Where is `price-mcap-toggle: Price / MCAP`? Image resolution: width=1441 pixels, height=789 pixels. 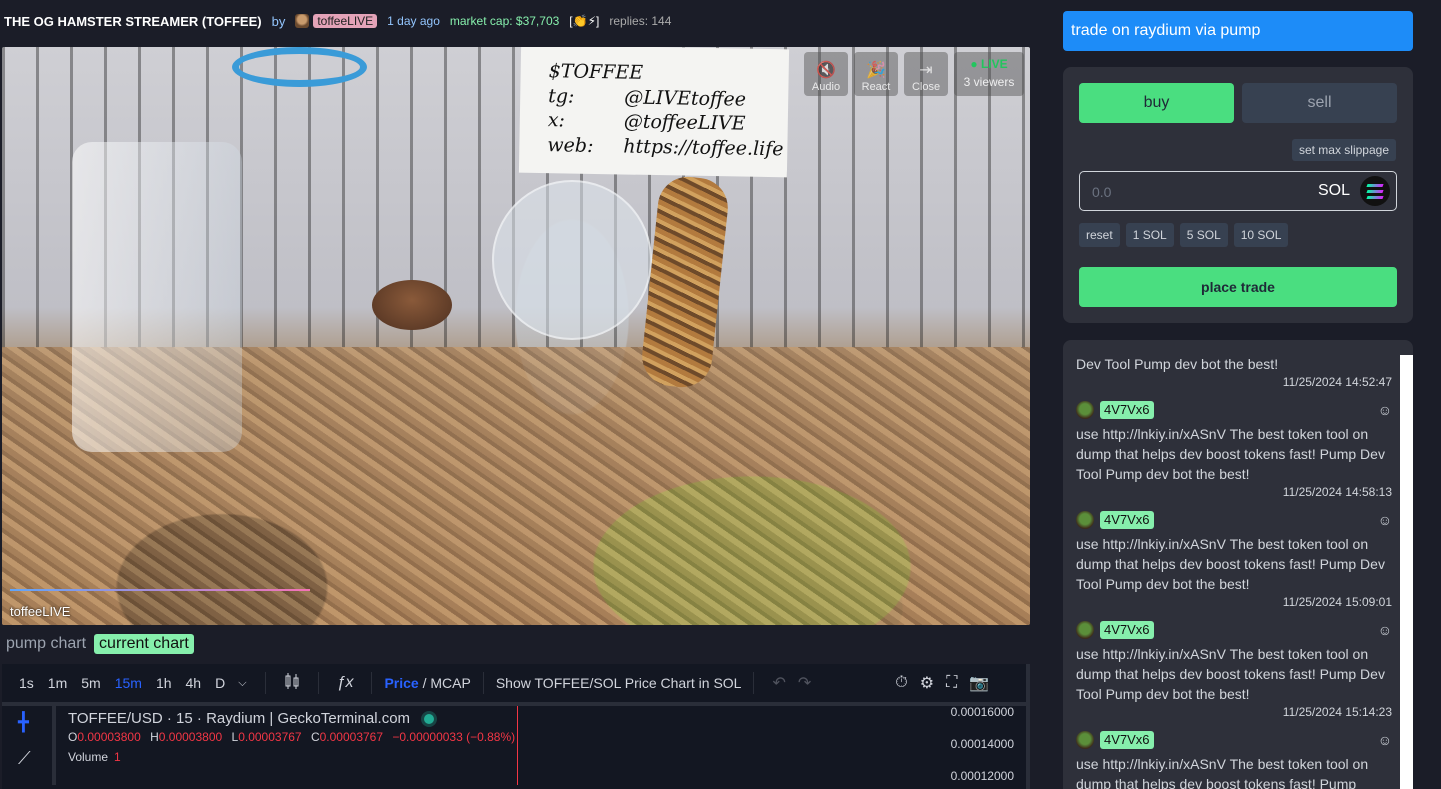
price-mcap-toggle: Price / MCAP is located at coordinates (427, 683).